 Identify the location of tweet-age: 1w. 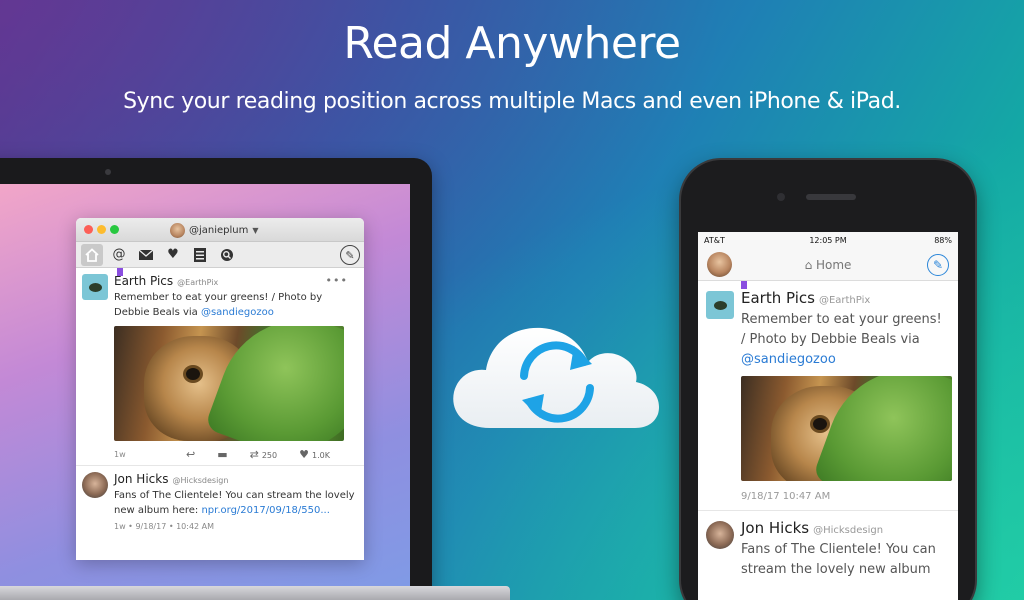
(120, 454).